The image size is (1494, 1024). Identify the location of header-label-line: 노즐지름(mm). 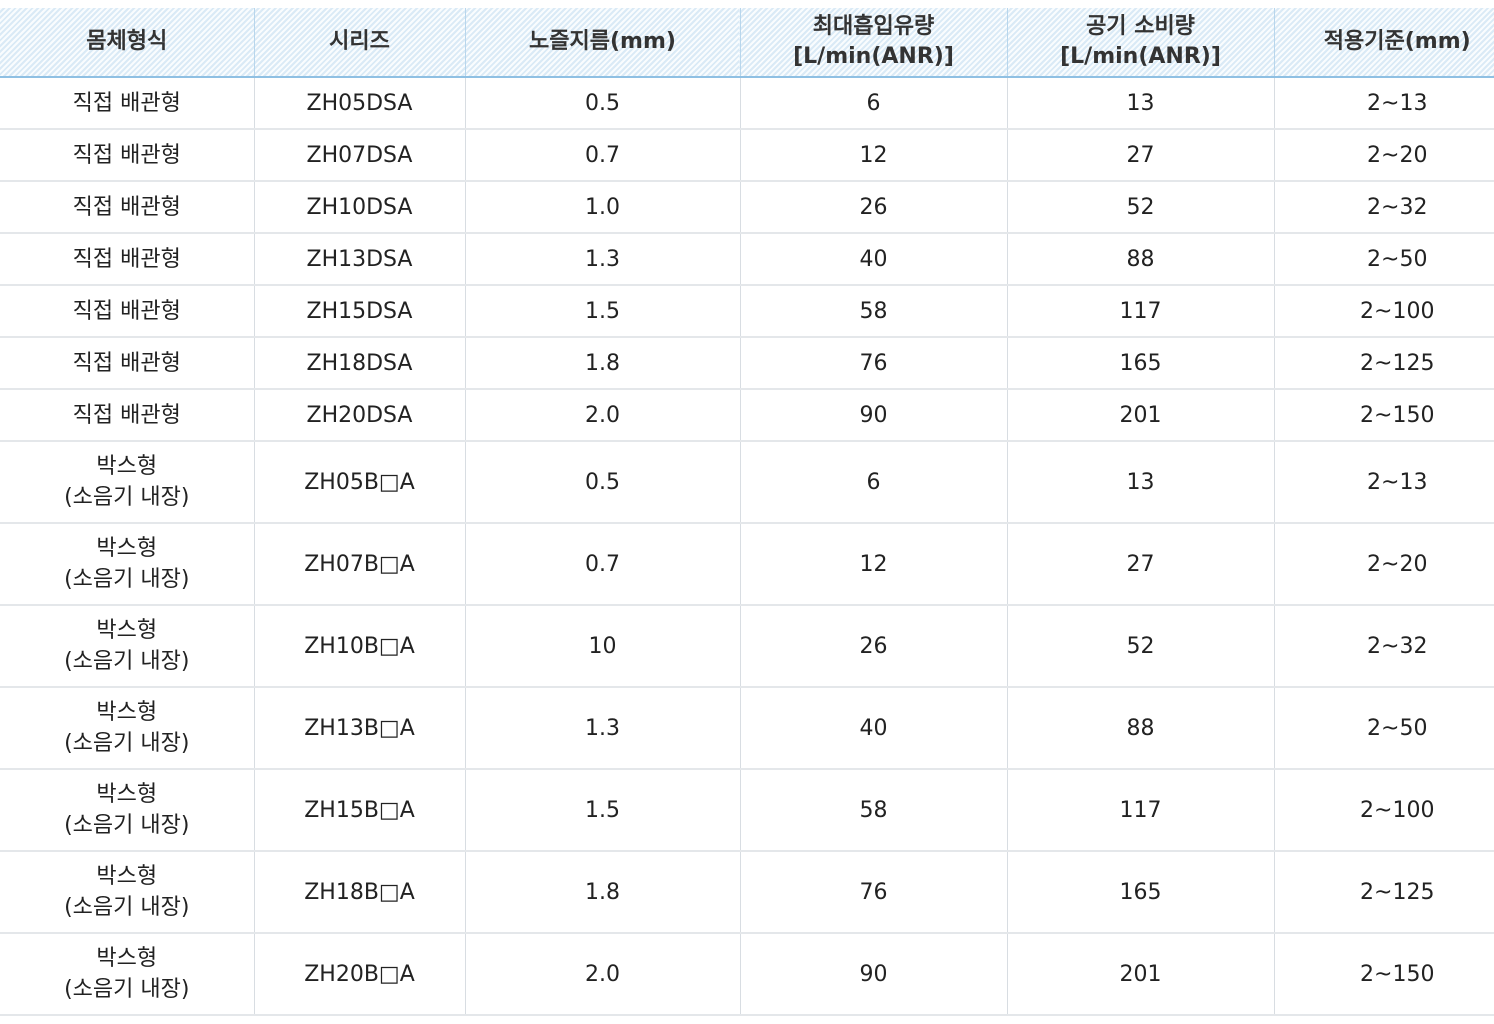
(602, 41).